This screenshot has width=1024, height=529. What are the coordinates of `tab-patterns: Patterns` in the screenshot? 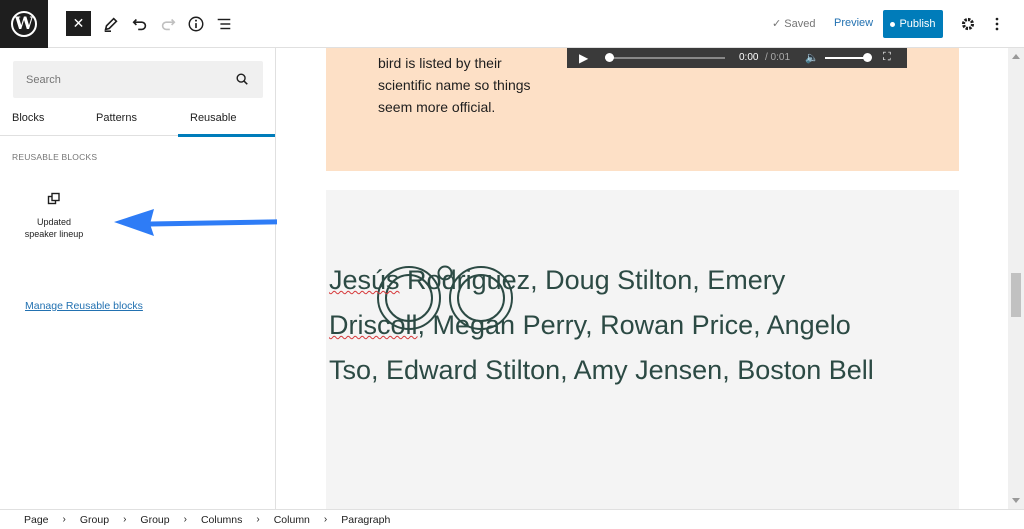 It's located at (116, 120).